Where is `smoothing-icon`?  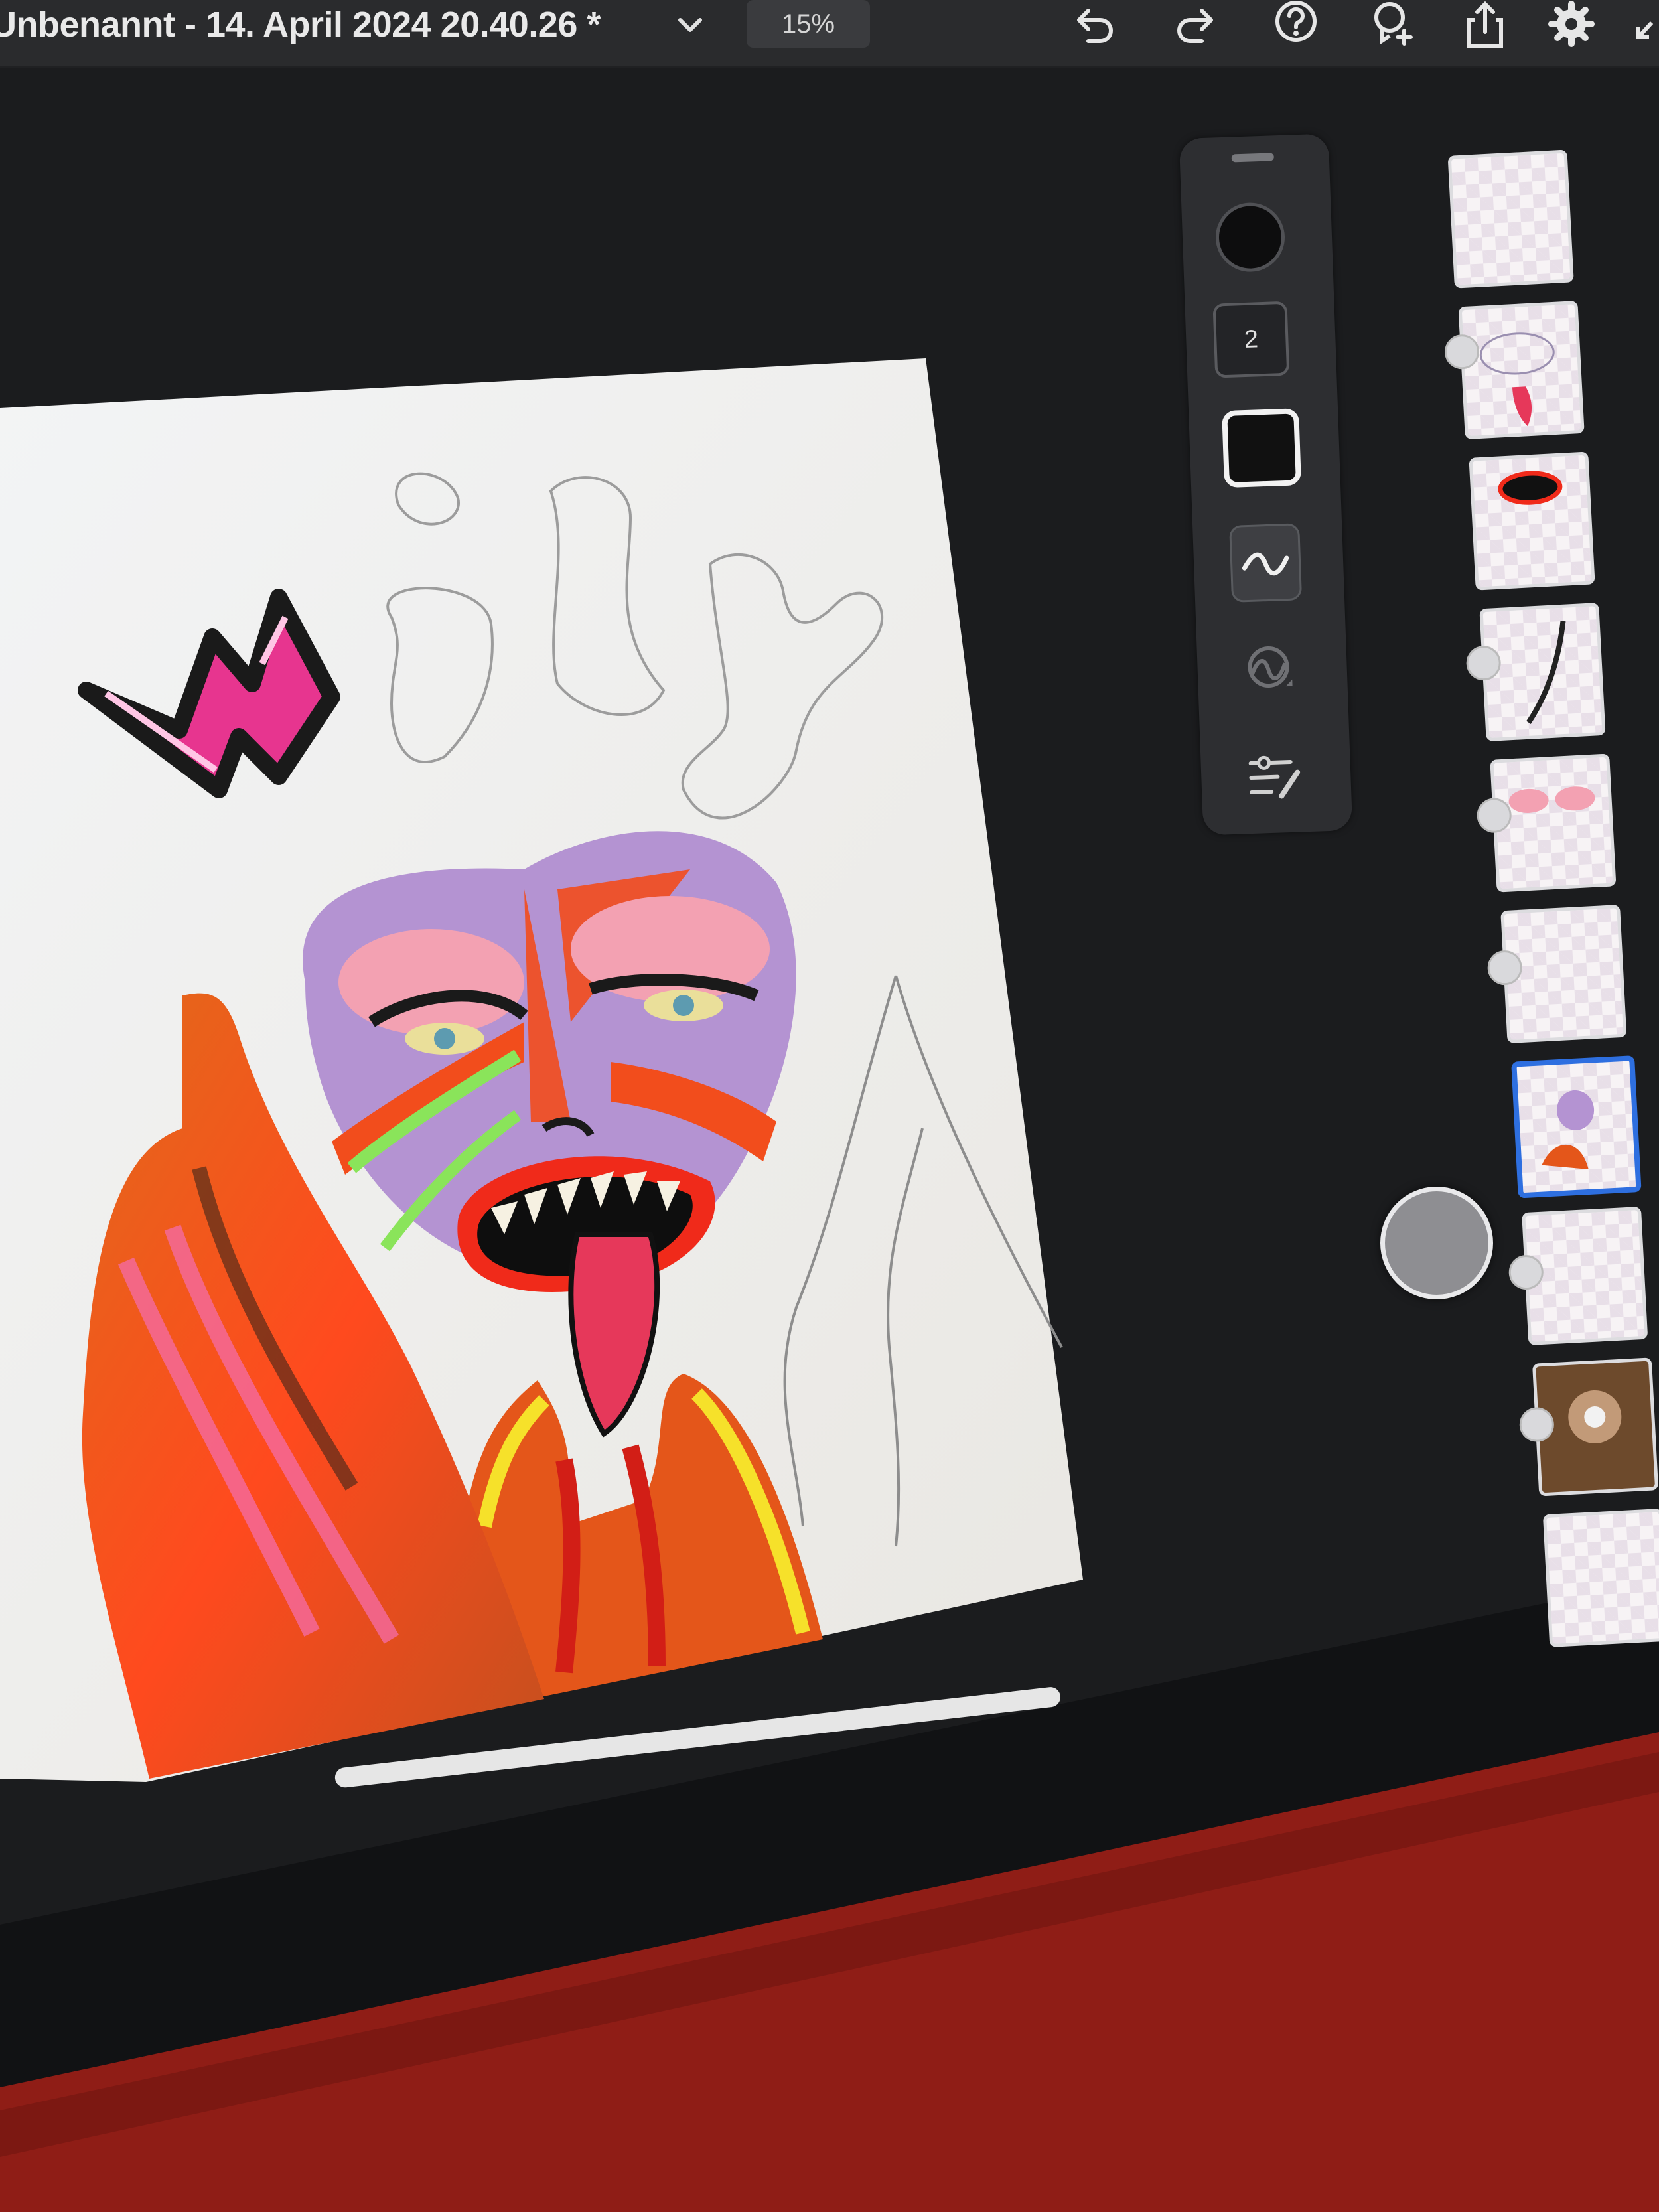
smoothing-icon is located at coordinates (1265, 564).